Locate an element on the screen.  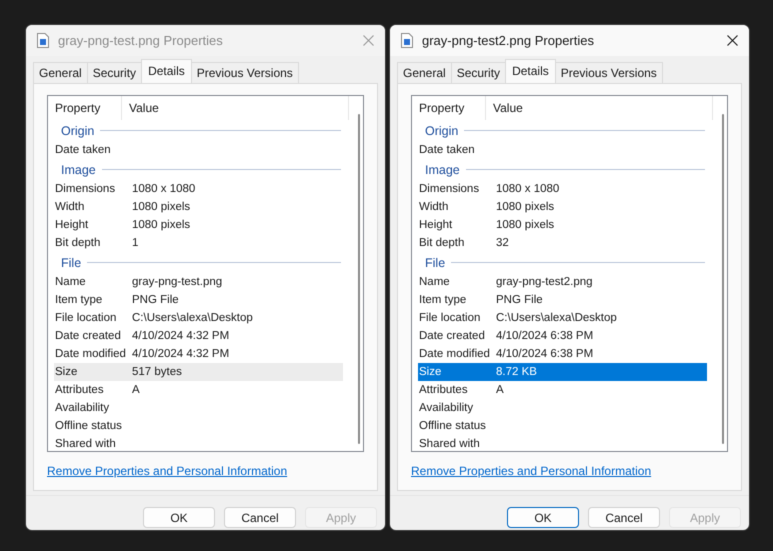
property-name: Height is located at coordinates (72, 225).